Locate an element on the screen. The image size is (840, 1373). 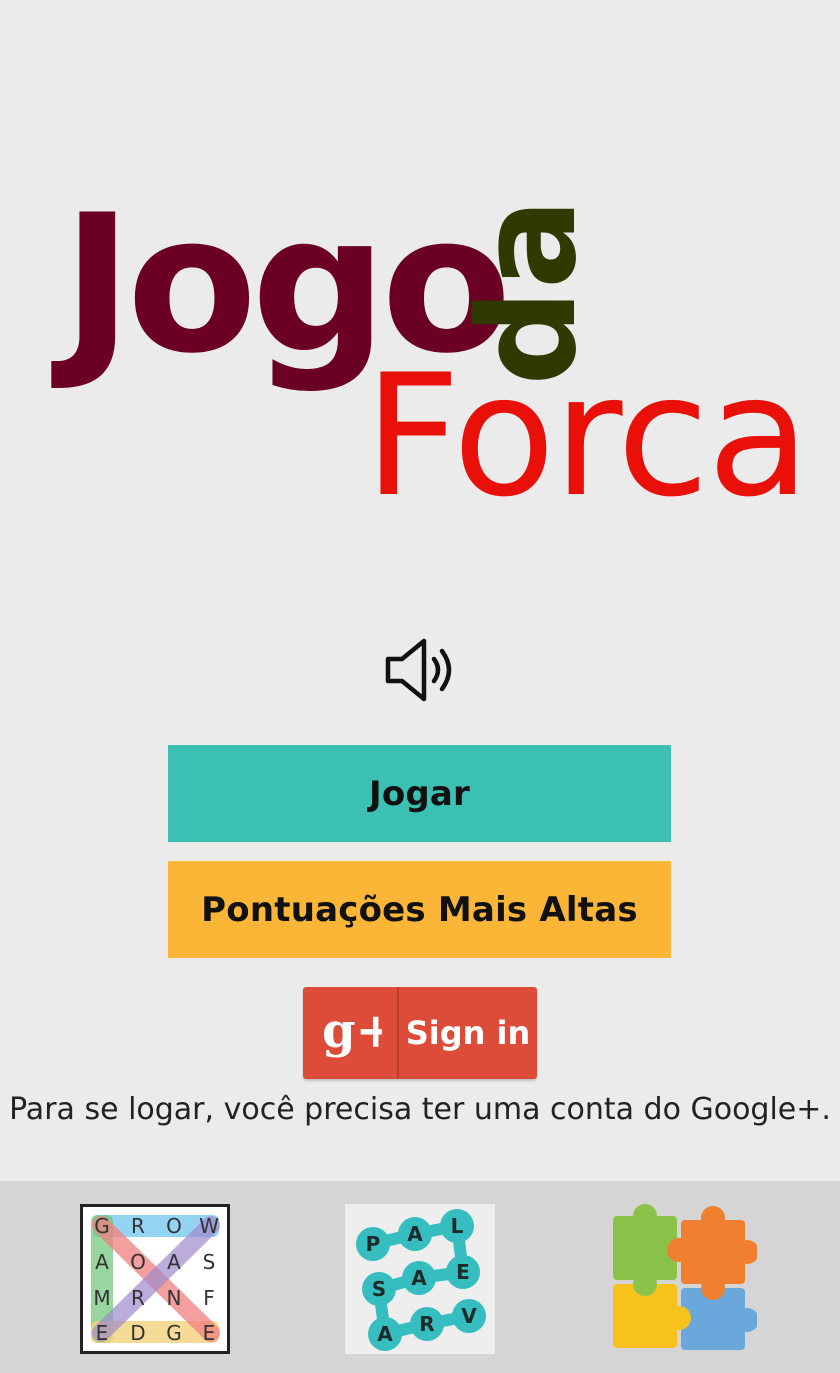
wc-letter: L is located at coordinates (457, 1226).